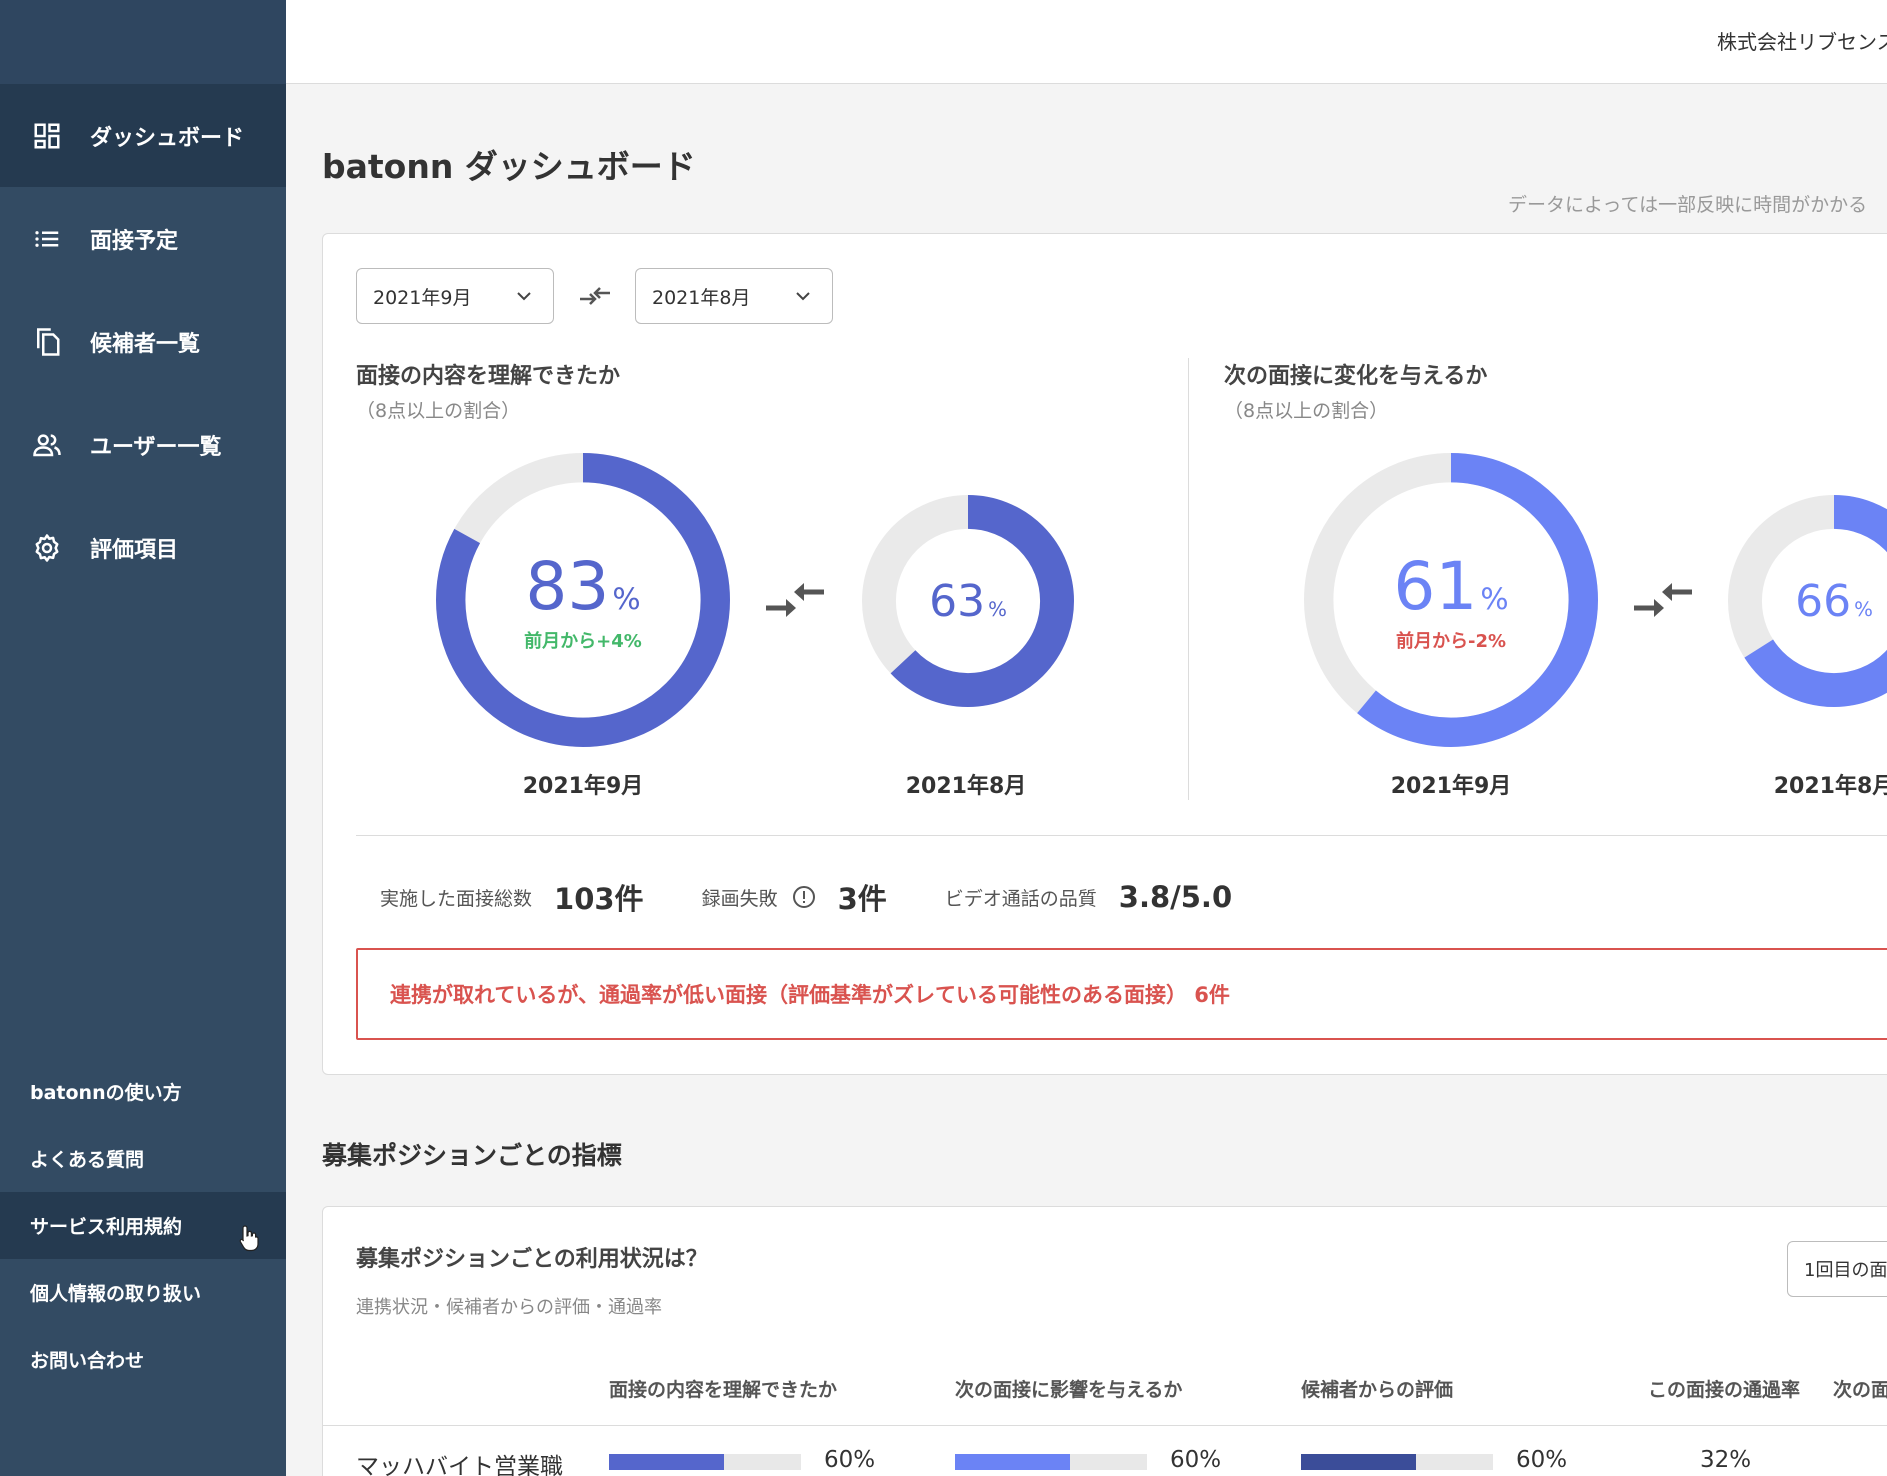  I want to click on influence-pct: 60%, so click(1196, 1460).